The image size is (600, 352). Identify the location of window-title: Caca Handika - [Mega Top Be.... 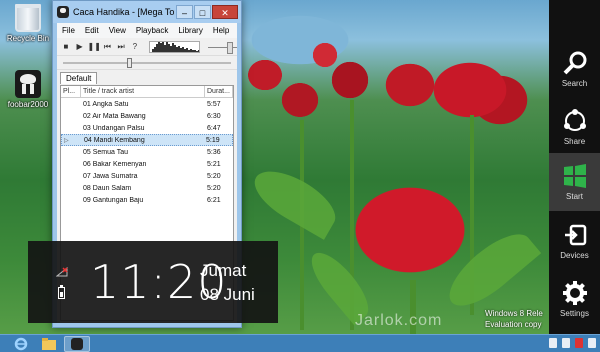
(124, 12).